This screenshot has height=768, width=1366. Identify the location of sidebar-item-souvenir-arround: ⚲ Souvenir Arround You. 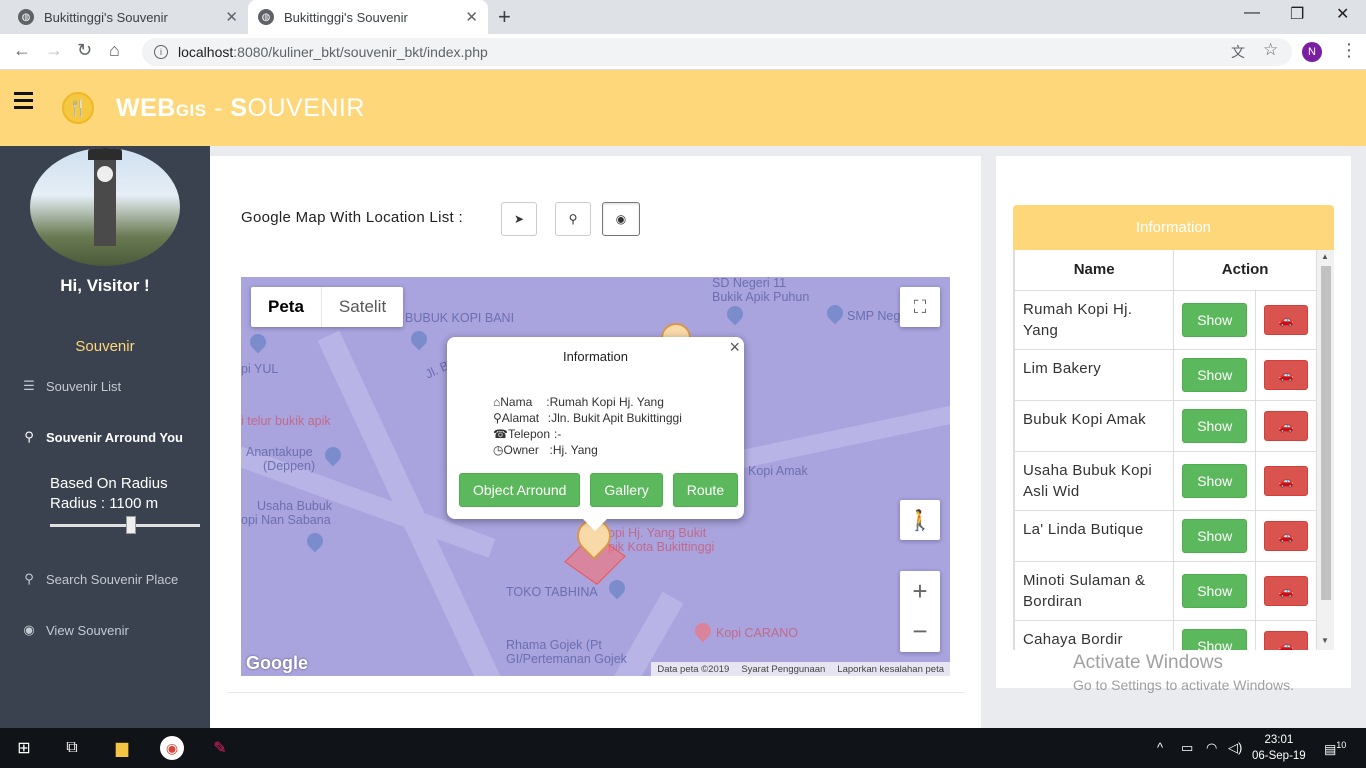
(101, 437).